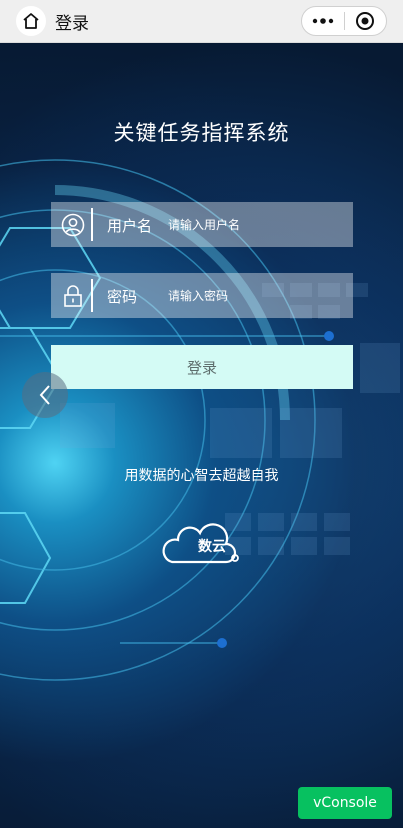 The width and height of the screenshot is (403, 828). Describe the element at coordinates (73, 296) in the screenshot. I see `lock-icon` at that location.